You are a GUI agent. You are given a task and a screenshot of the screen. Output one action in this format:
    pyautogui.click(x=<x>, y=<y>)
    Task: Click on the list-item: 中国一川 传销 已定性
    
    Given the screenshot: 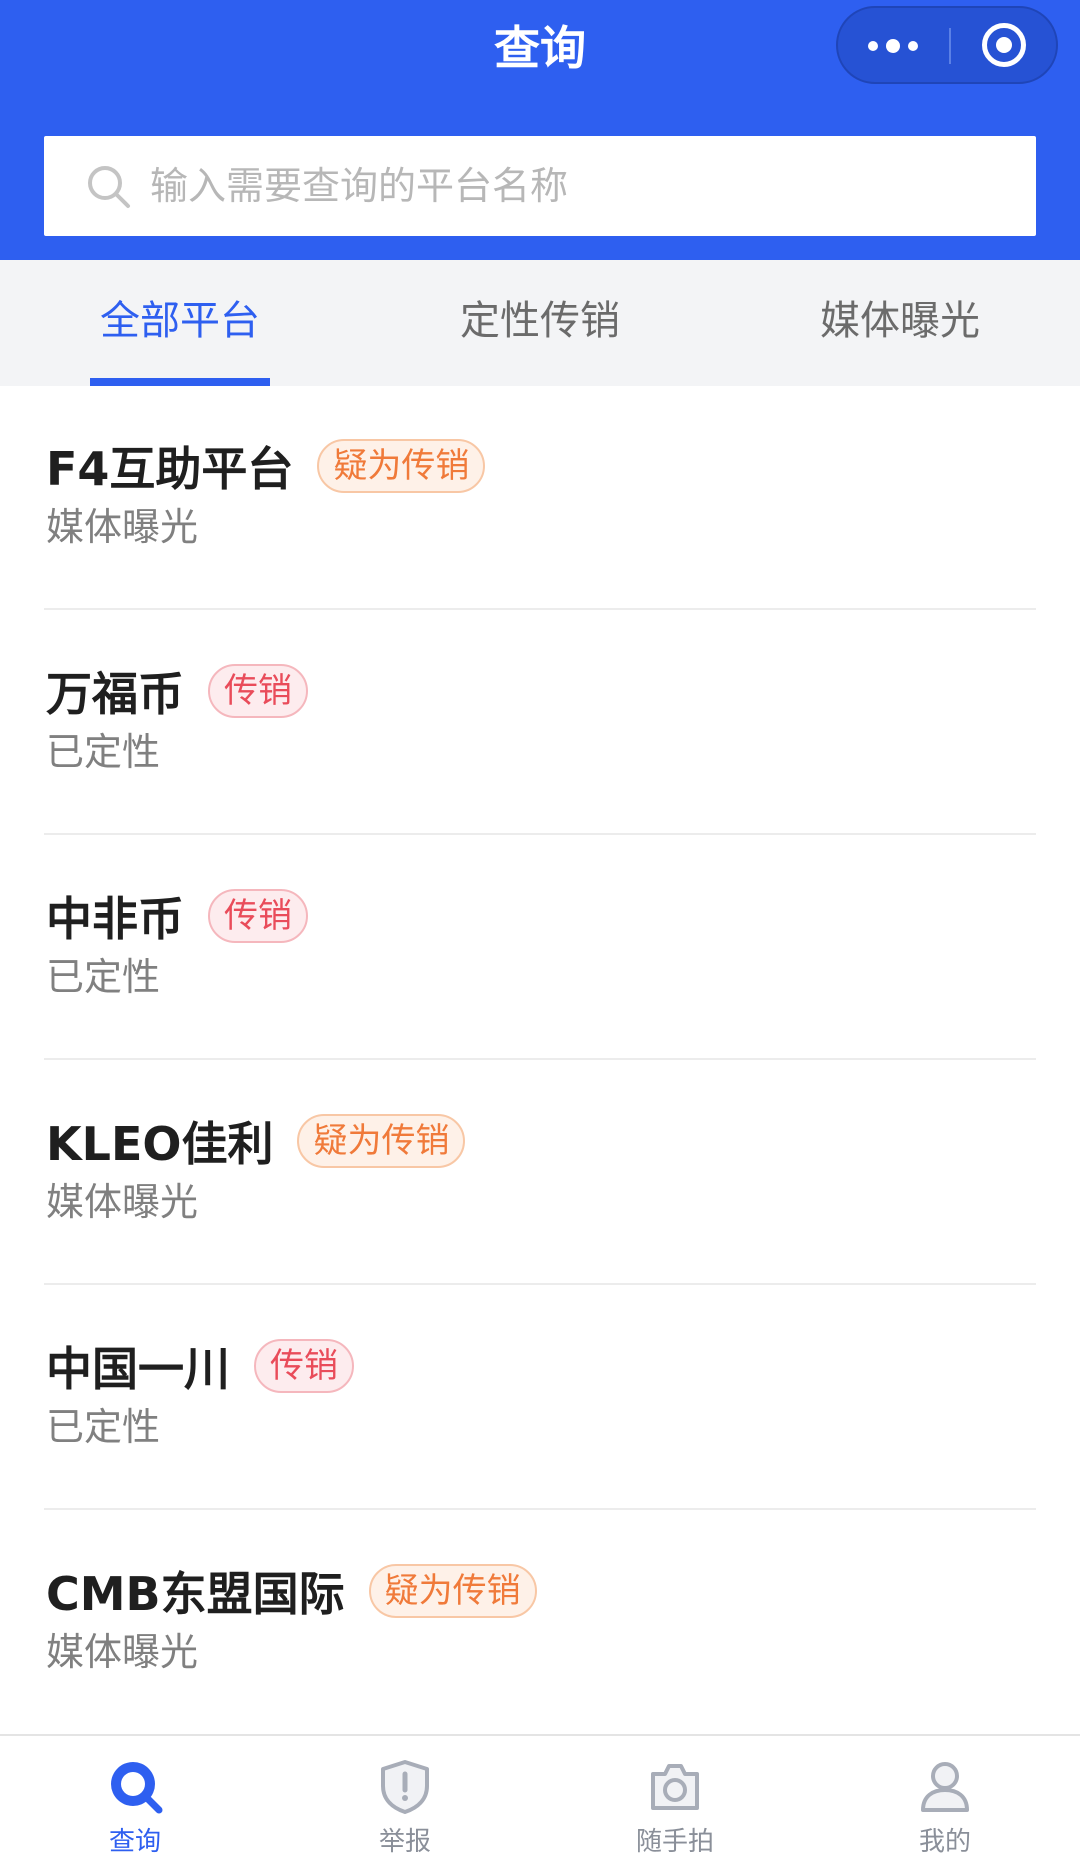 What is the action you would take?
    pyautogui.click(x=540, y=1398)
    